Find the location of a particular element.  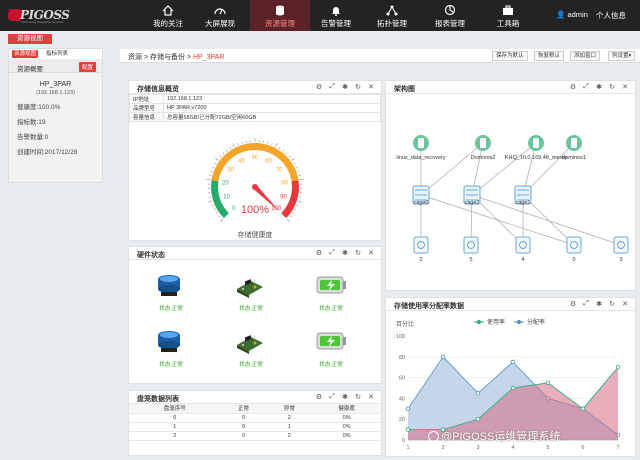

table-row: IP地址 192.168.1.123 is located at coordinates (255, 99).